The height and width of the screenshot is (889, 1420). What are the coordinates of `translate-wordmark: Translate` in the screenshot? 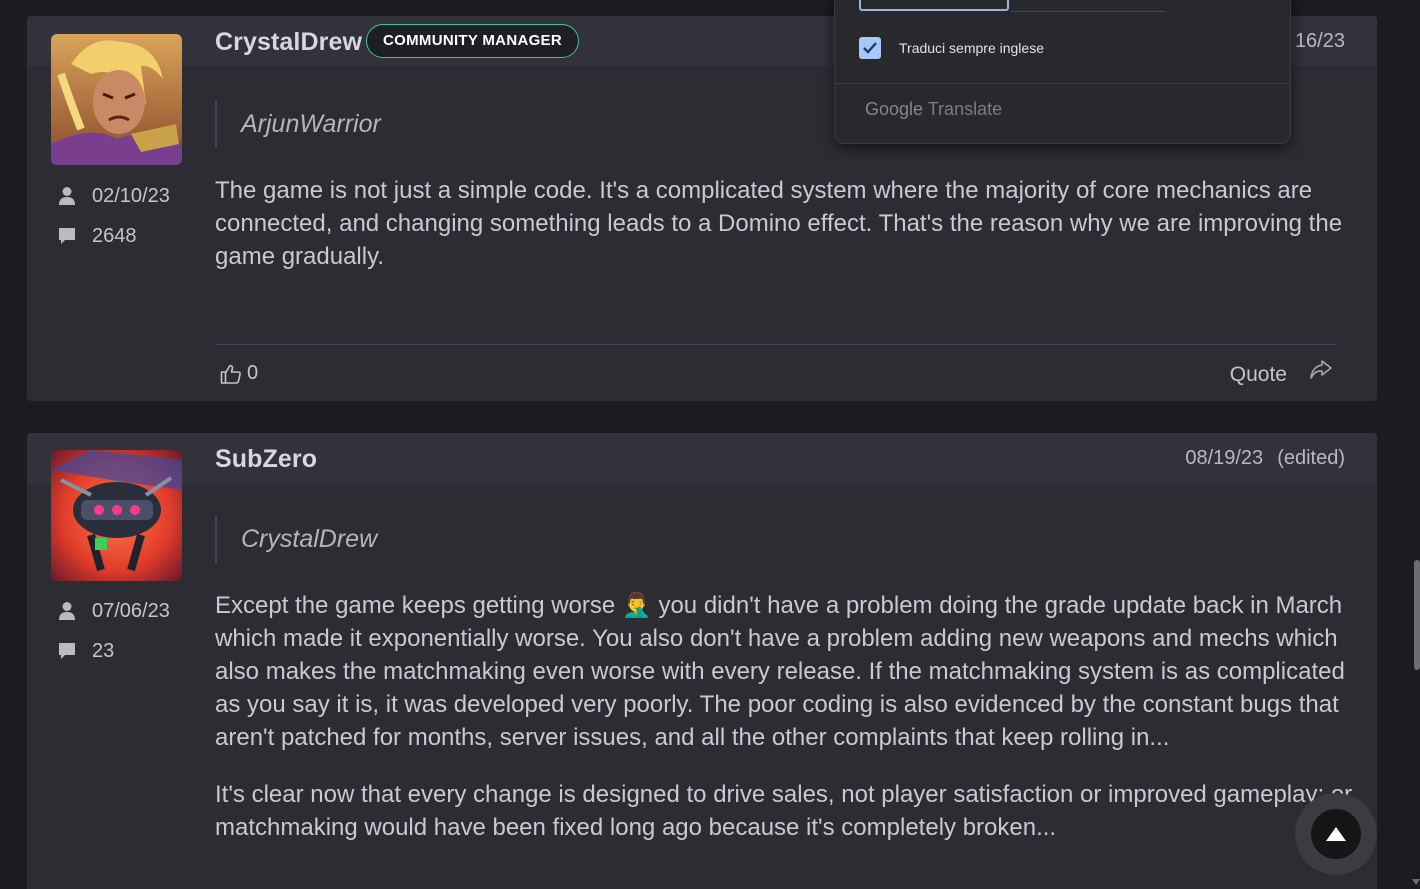 It's located at (965, 109).